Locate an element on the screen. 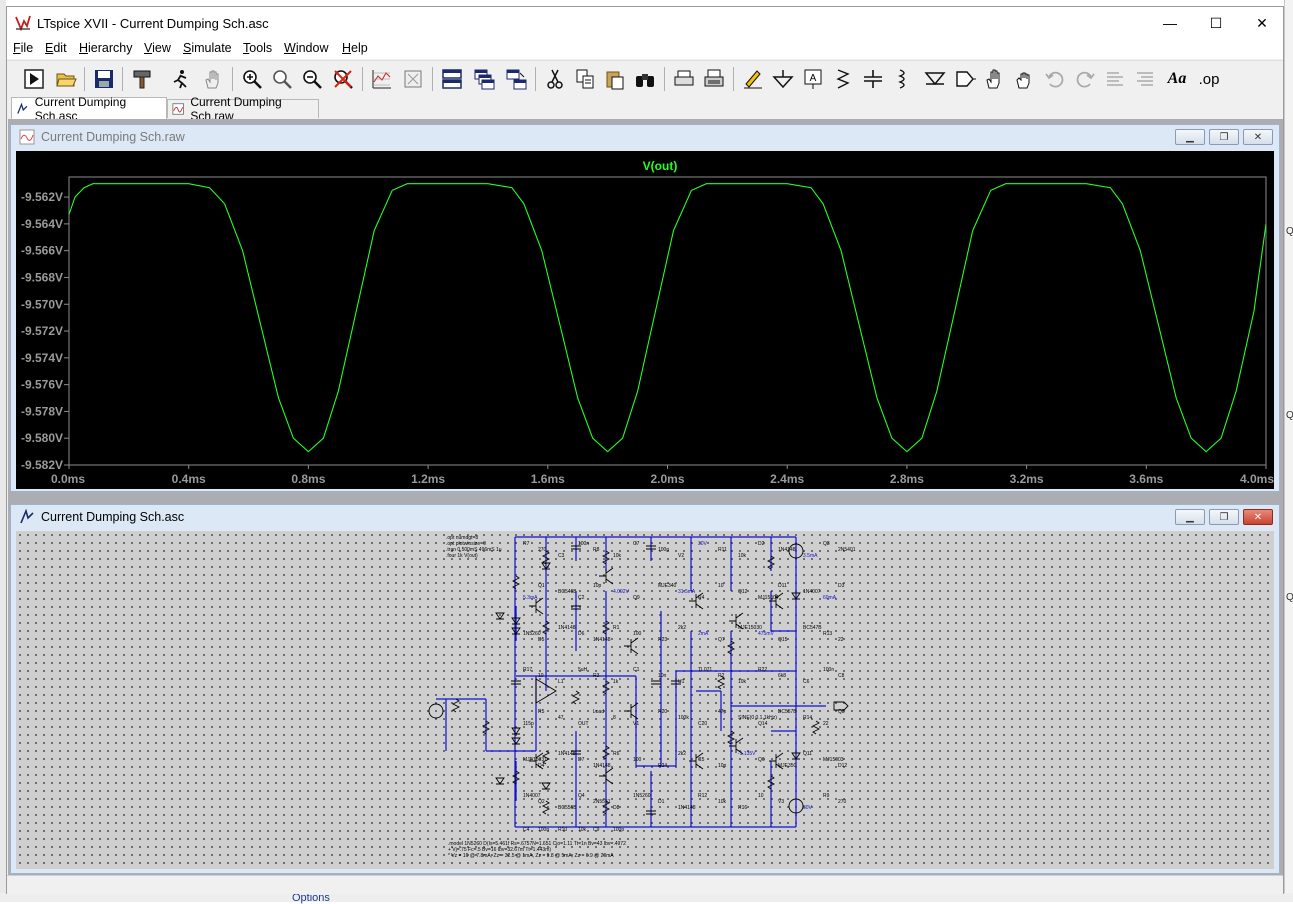 This screenshot has width=1293, height=904. tile-horizontal-button is located at coordinates (516, 79).